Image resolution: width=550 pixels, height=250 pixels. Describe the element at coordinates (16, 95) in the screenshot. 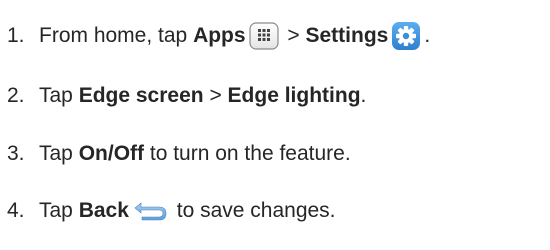

I see `step-number: 2.` at that location.